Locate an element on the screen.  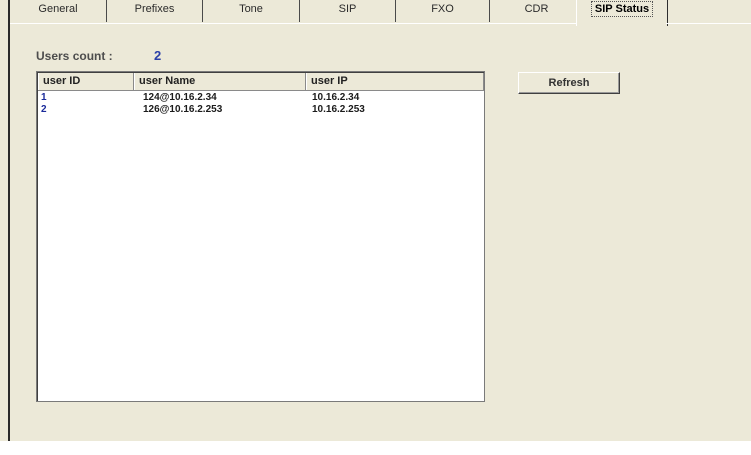
cell-user-ip: 10.16.2.34 is located at coordinates (336, 97).